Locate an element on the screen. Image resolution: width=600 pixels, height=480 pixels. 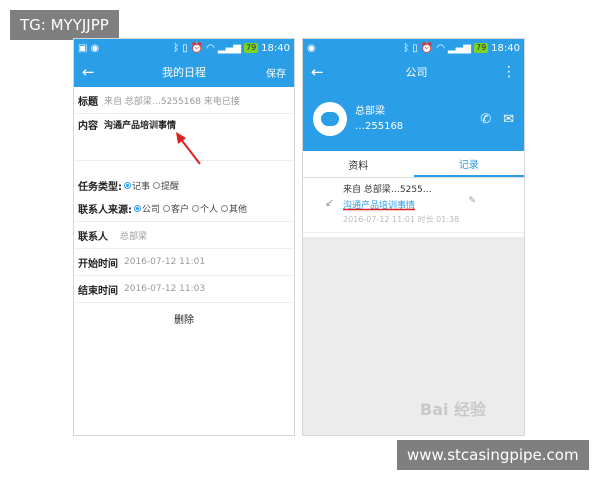
end-time-row: 结束时间 2016-07-12 11:03 is located at coordinates (184, 289).